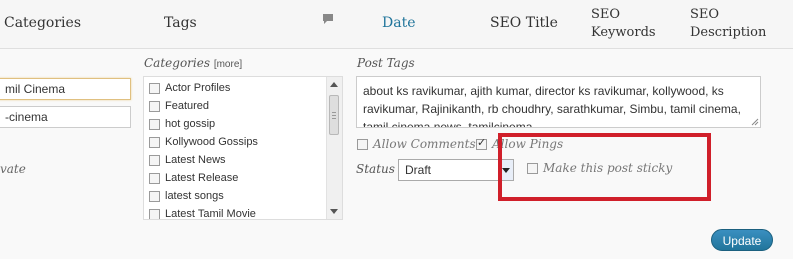  I want to click on update-button: Update, so click(742, 240).